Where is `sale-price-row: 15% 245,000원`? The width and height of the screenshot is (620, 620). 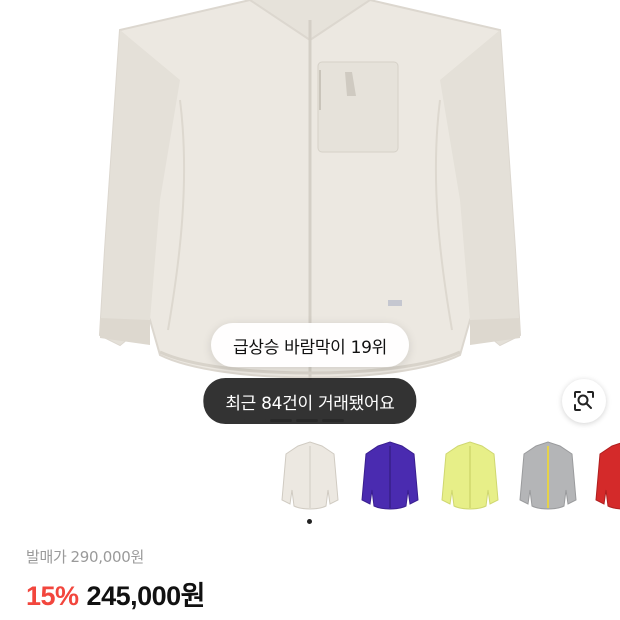
sale-price-row: 15% 245,000원 is located at coordinates (306, 593).